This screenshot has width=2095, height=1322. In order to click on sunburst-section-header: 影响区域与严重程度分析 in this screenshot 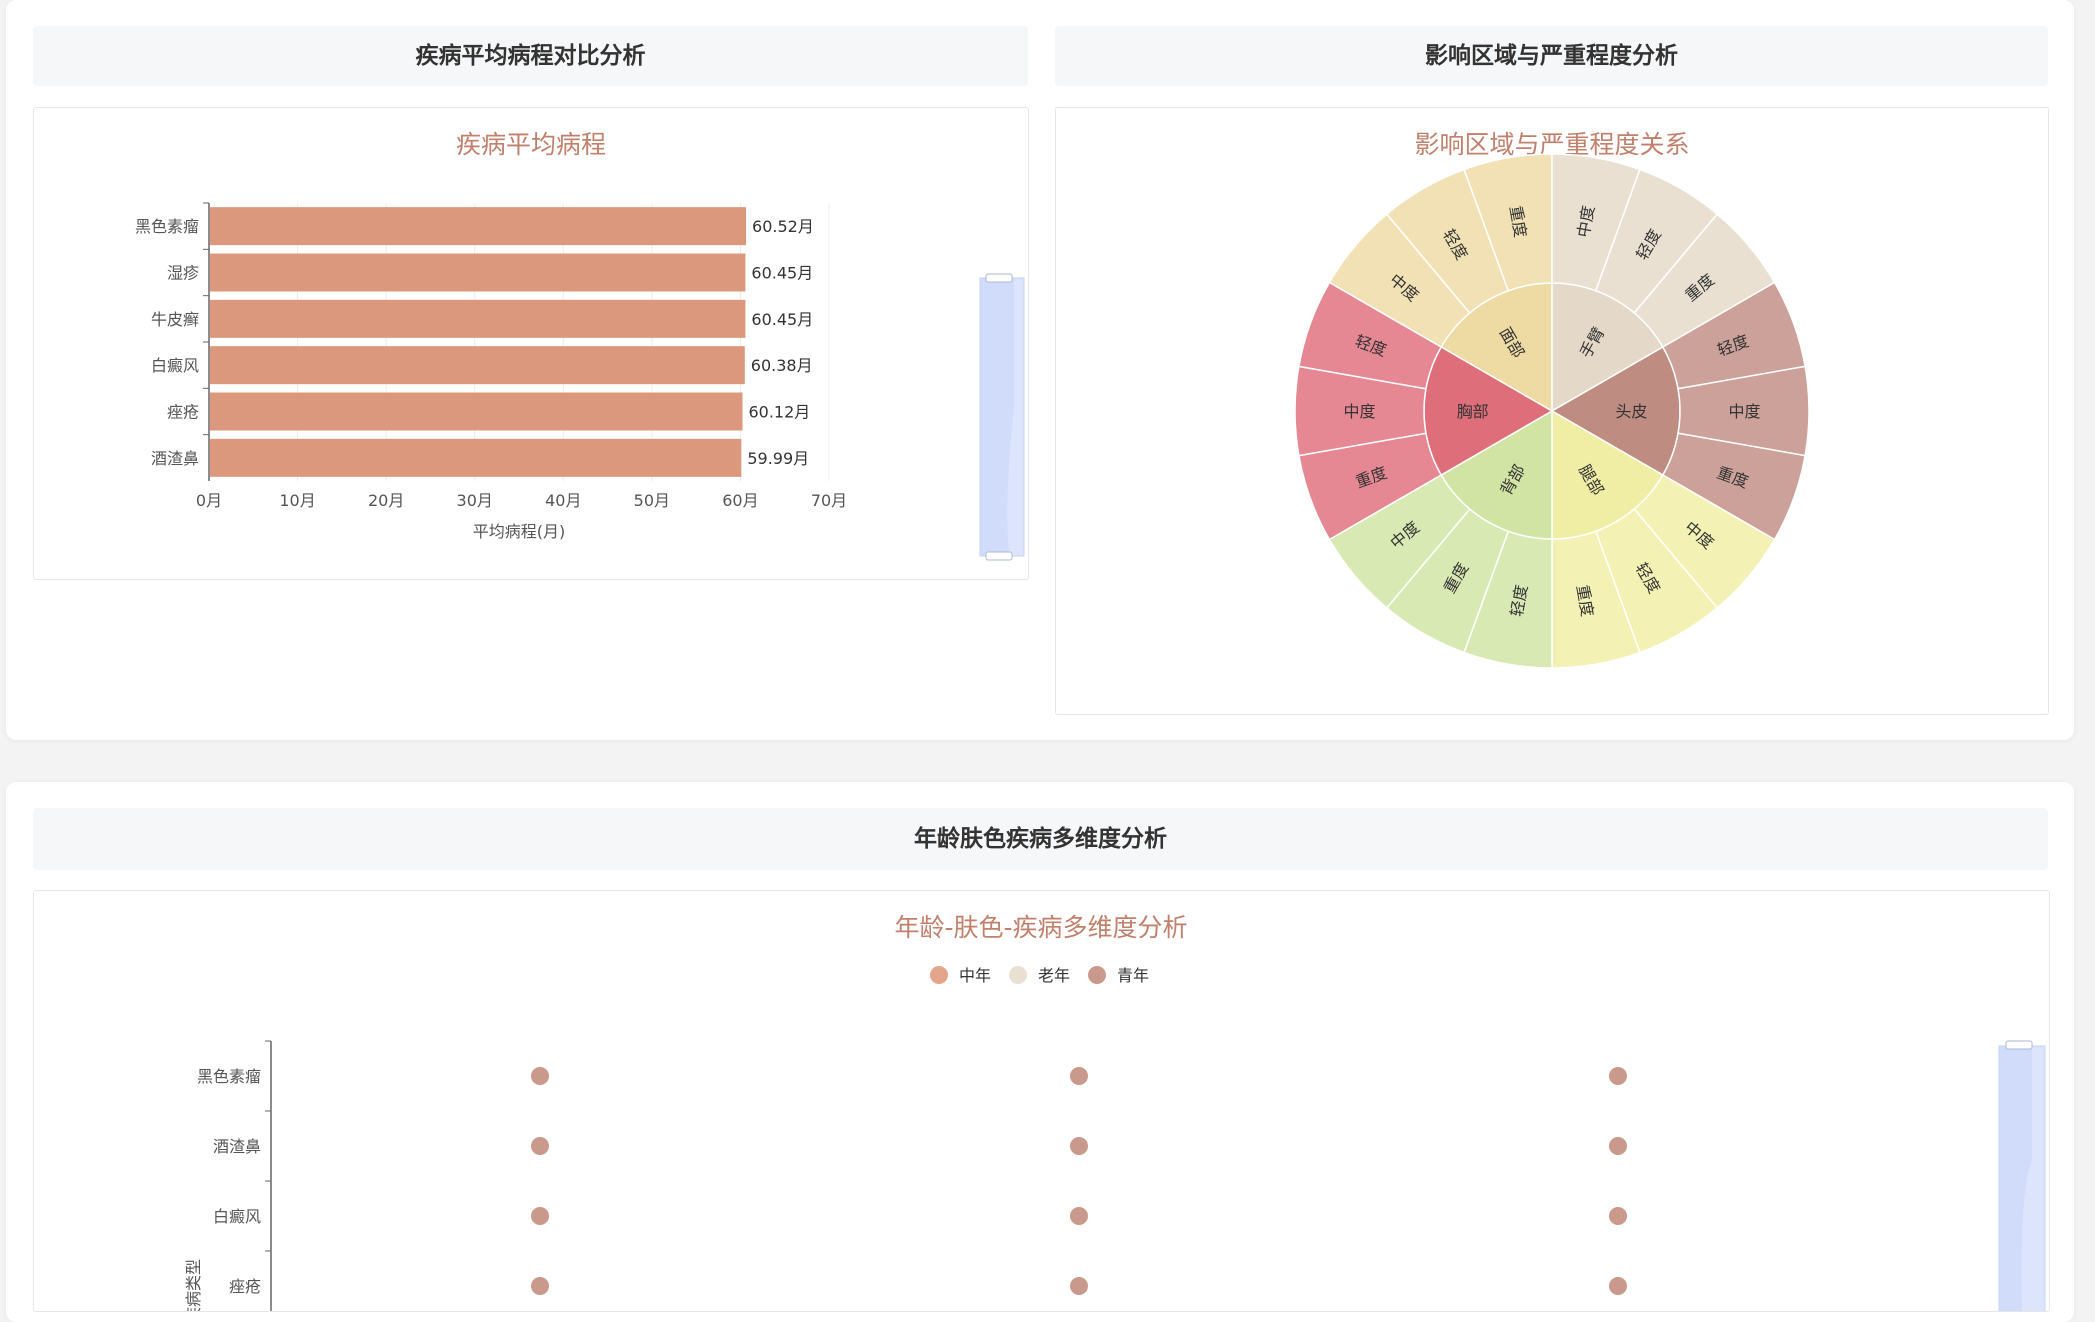, I will do `click(1551, 56)`.